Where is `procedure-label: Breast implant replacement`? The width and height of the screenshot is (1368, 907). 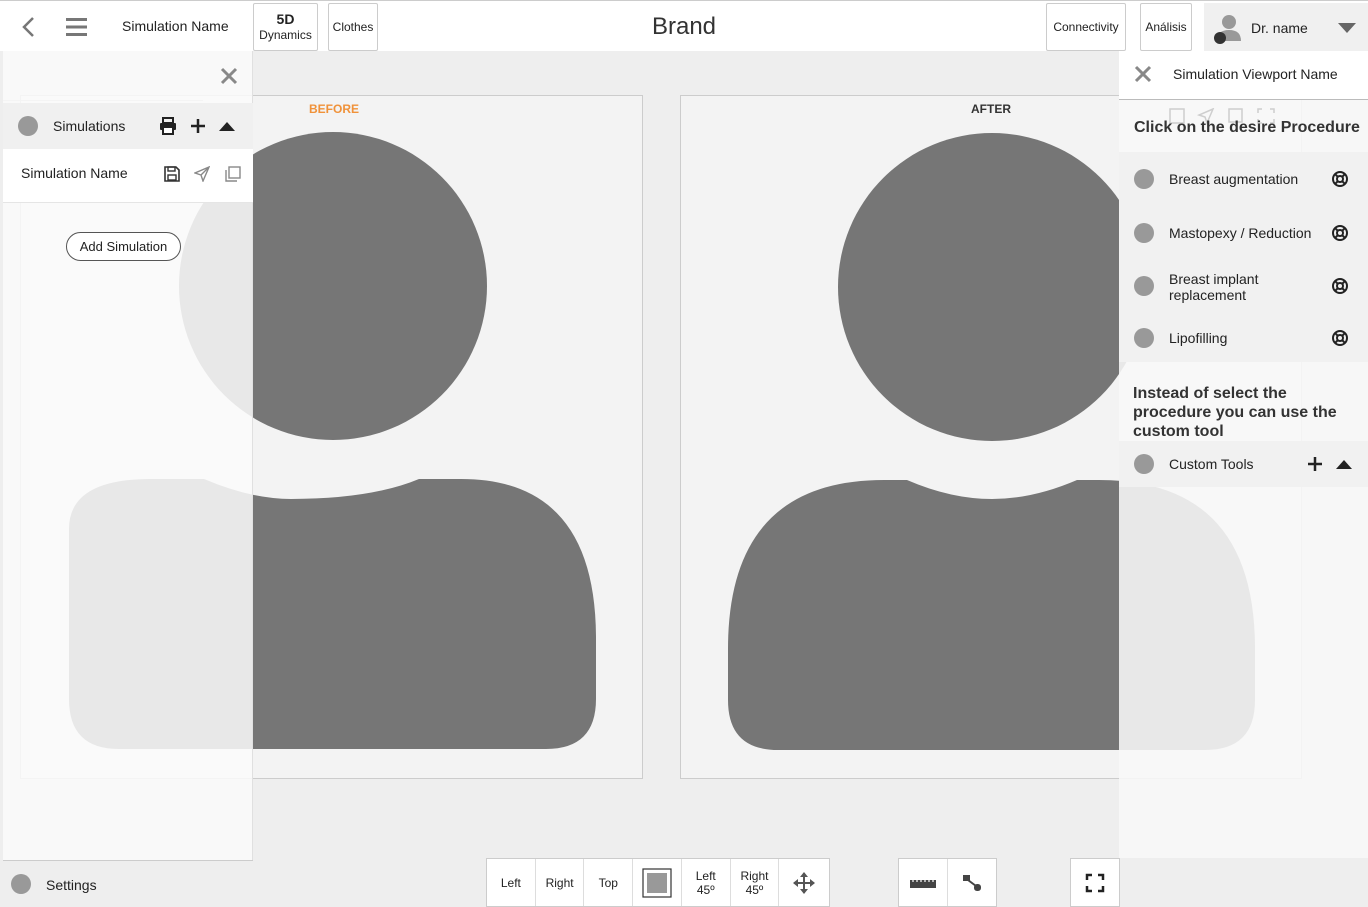
procedure-label: Breast implant replacement is located at coordinates (1214, 287).